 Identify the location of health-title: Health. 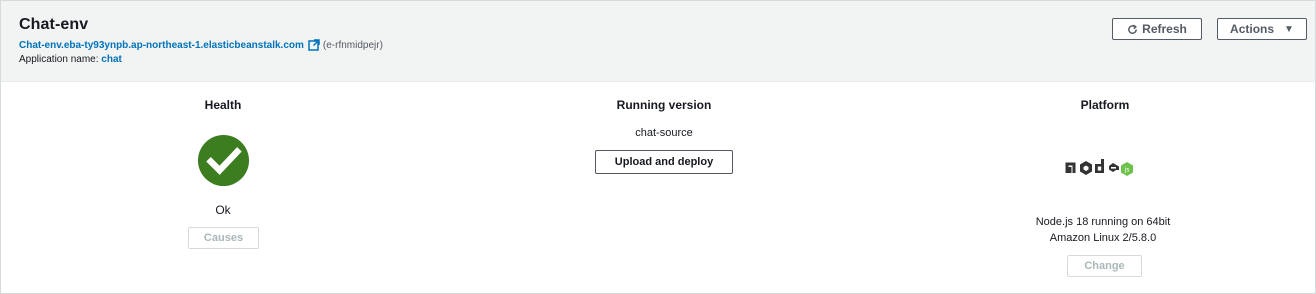
(223, 105).